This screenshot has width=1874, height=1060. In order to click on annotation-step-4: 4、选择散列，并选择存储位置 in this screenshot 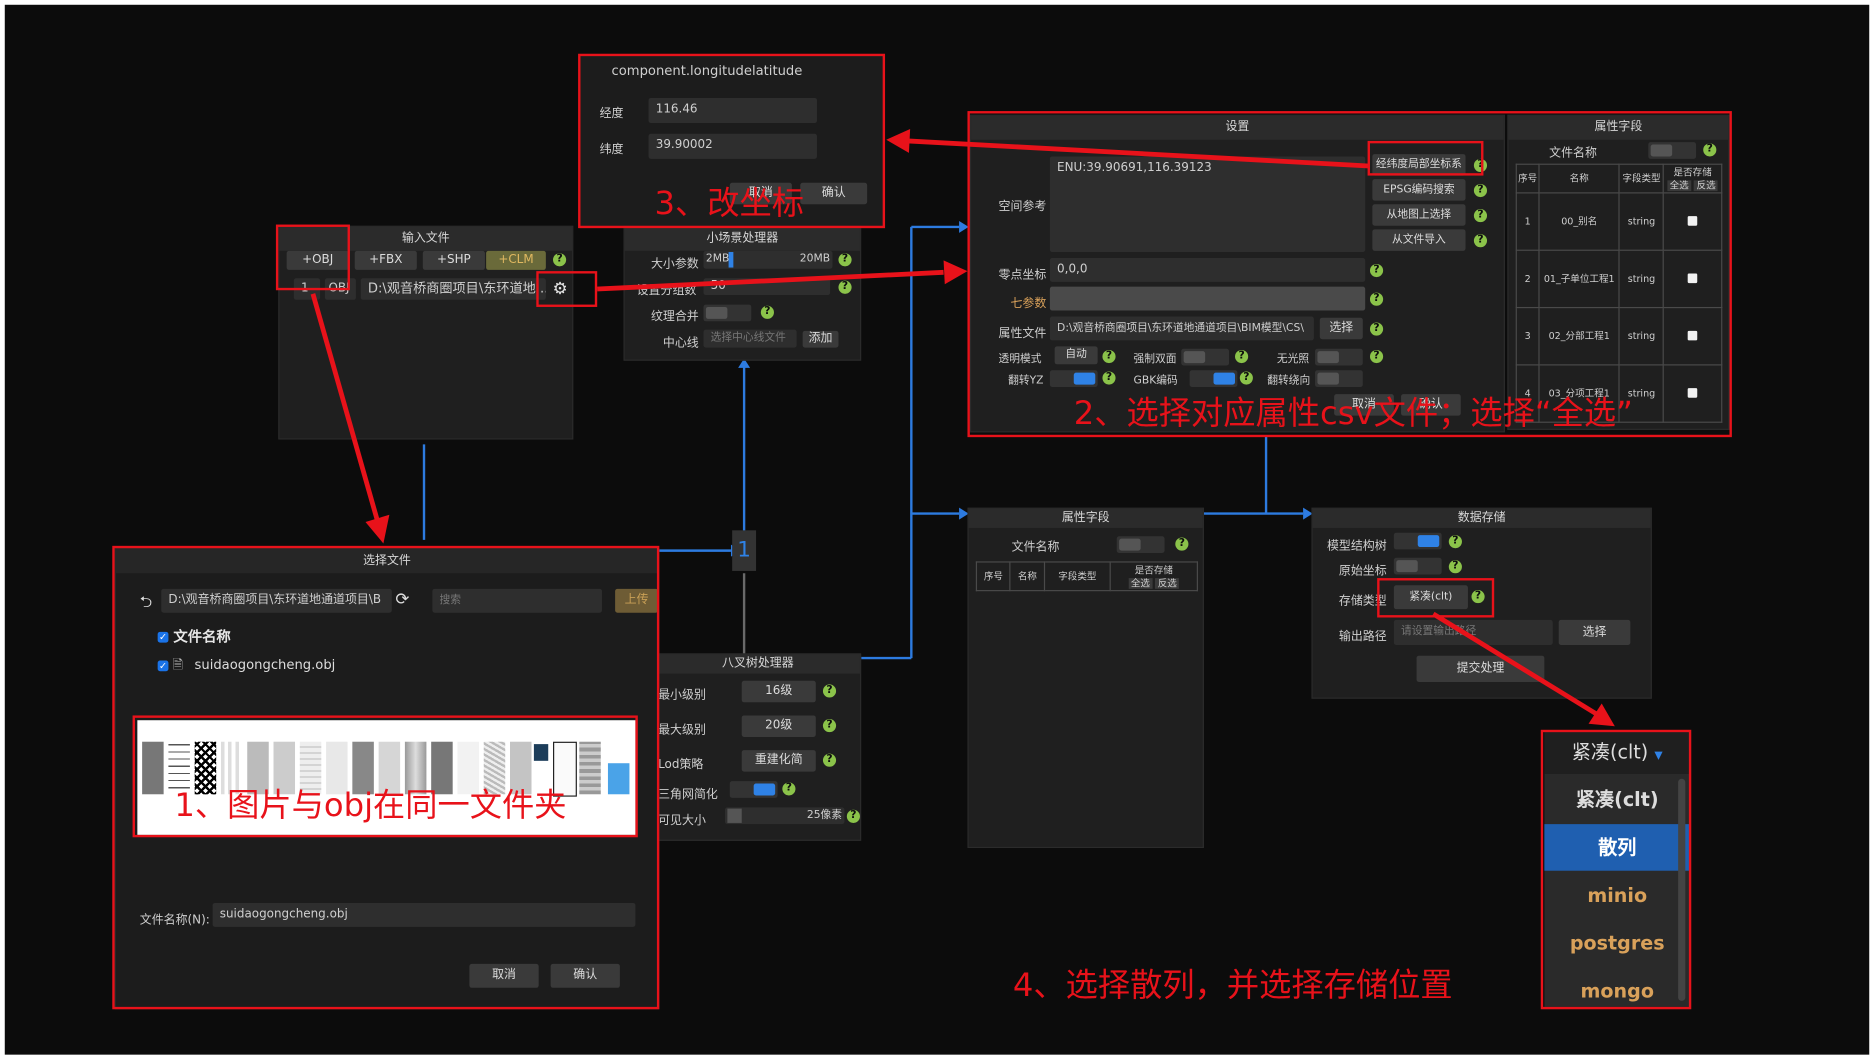, I will do `click(1232, 986)`.